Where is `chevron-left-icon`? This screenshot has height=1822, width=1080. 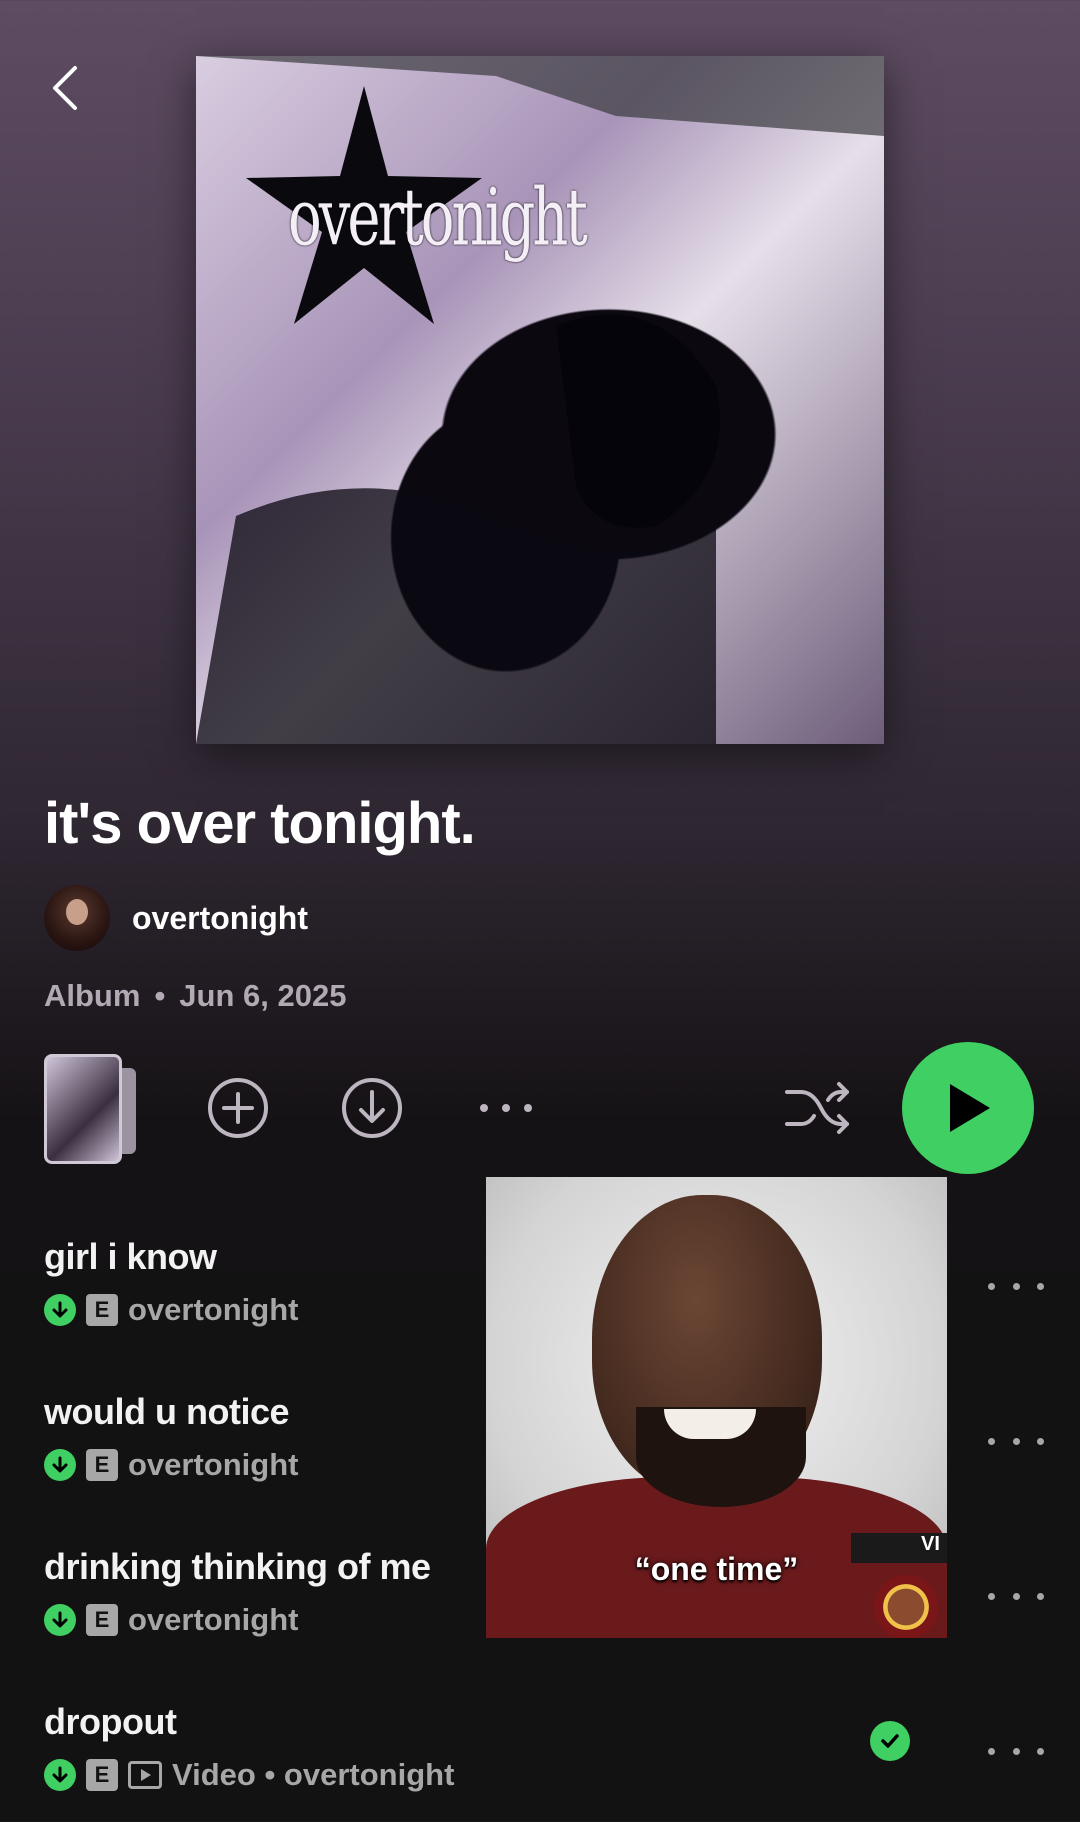 chevron-left-icon is located at coordinates (65, 88).